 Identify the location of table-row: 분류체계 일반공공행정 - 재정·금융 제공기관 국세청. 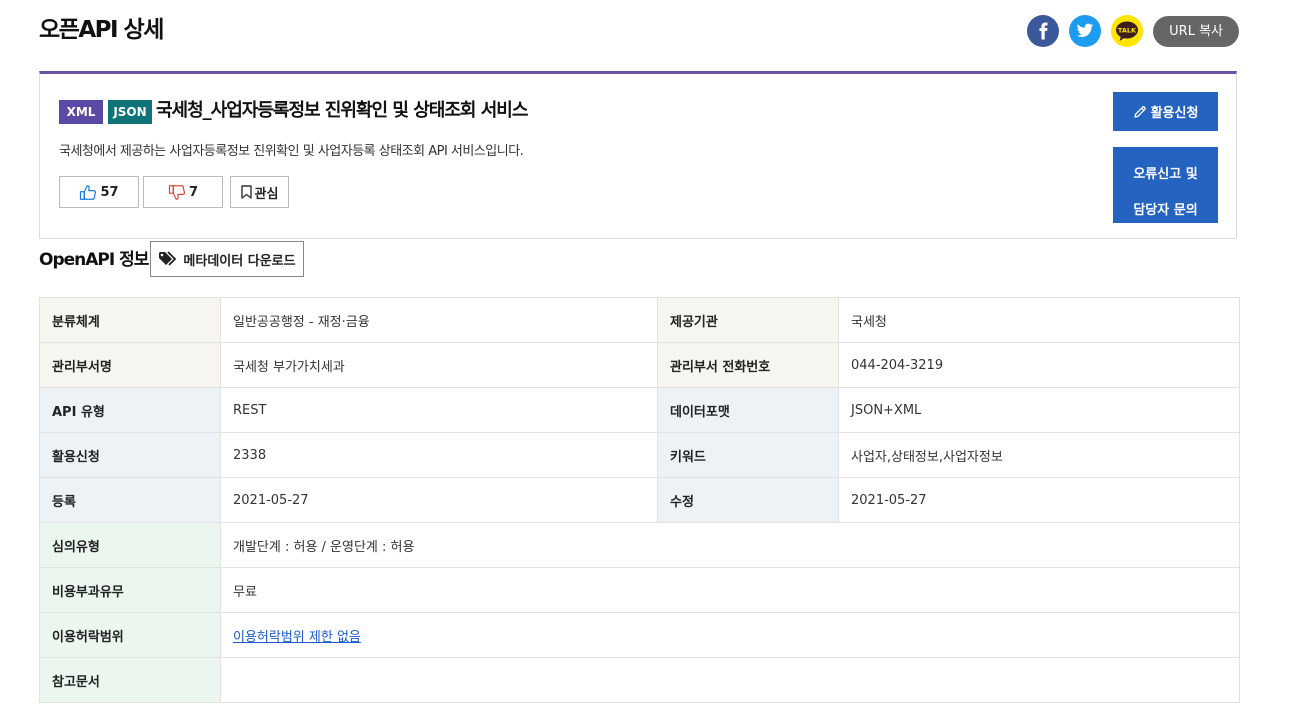
(639, 320).